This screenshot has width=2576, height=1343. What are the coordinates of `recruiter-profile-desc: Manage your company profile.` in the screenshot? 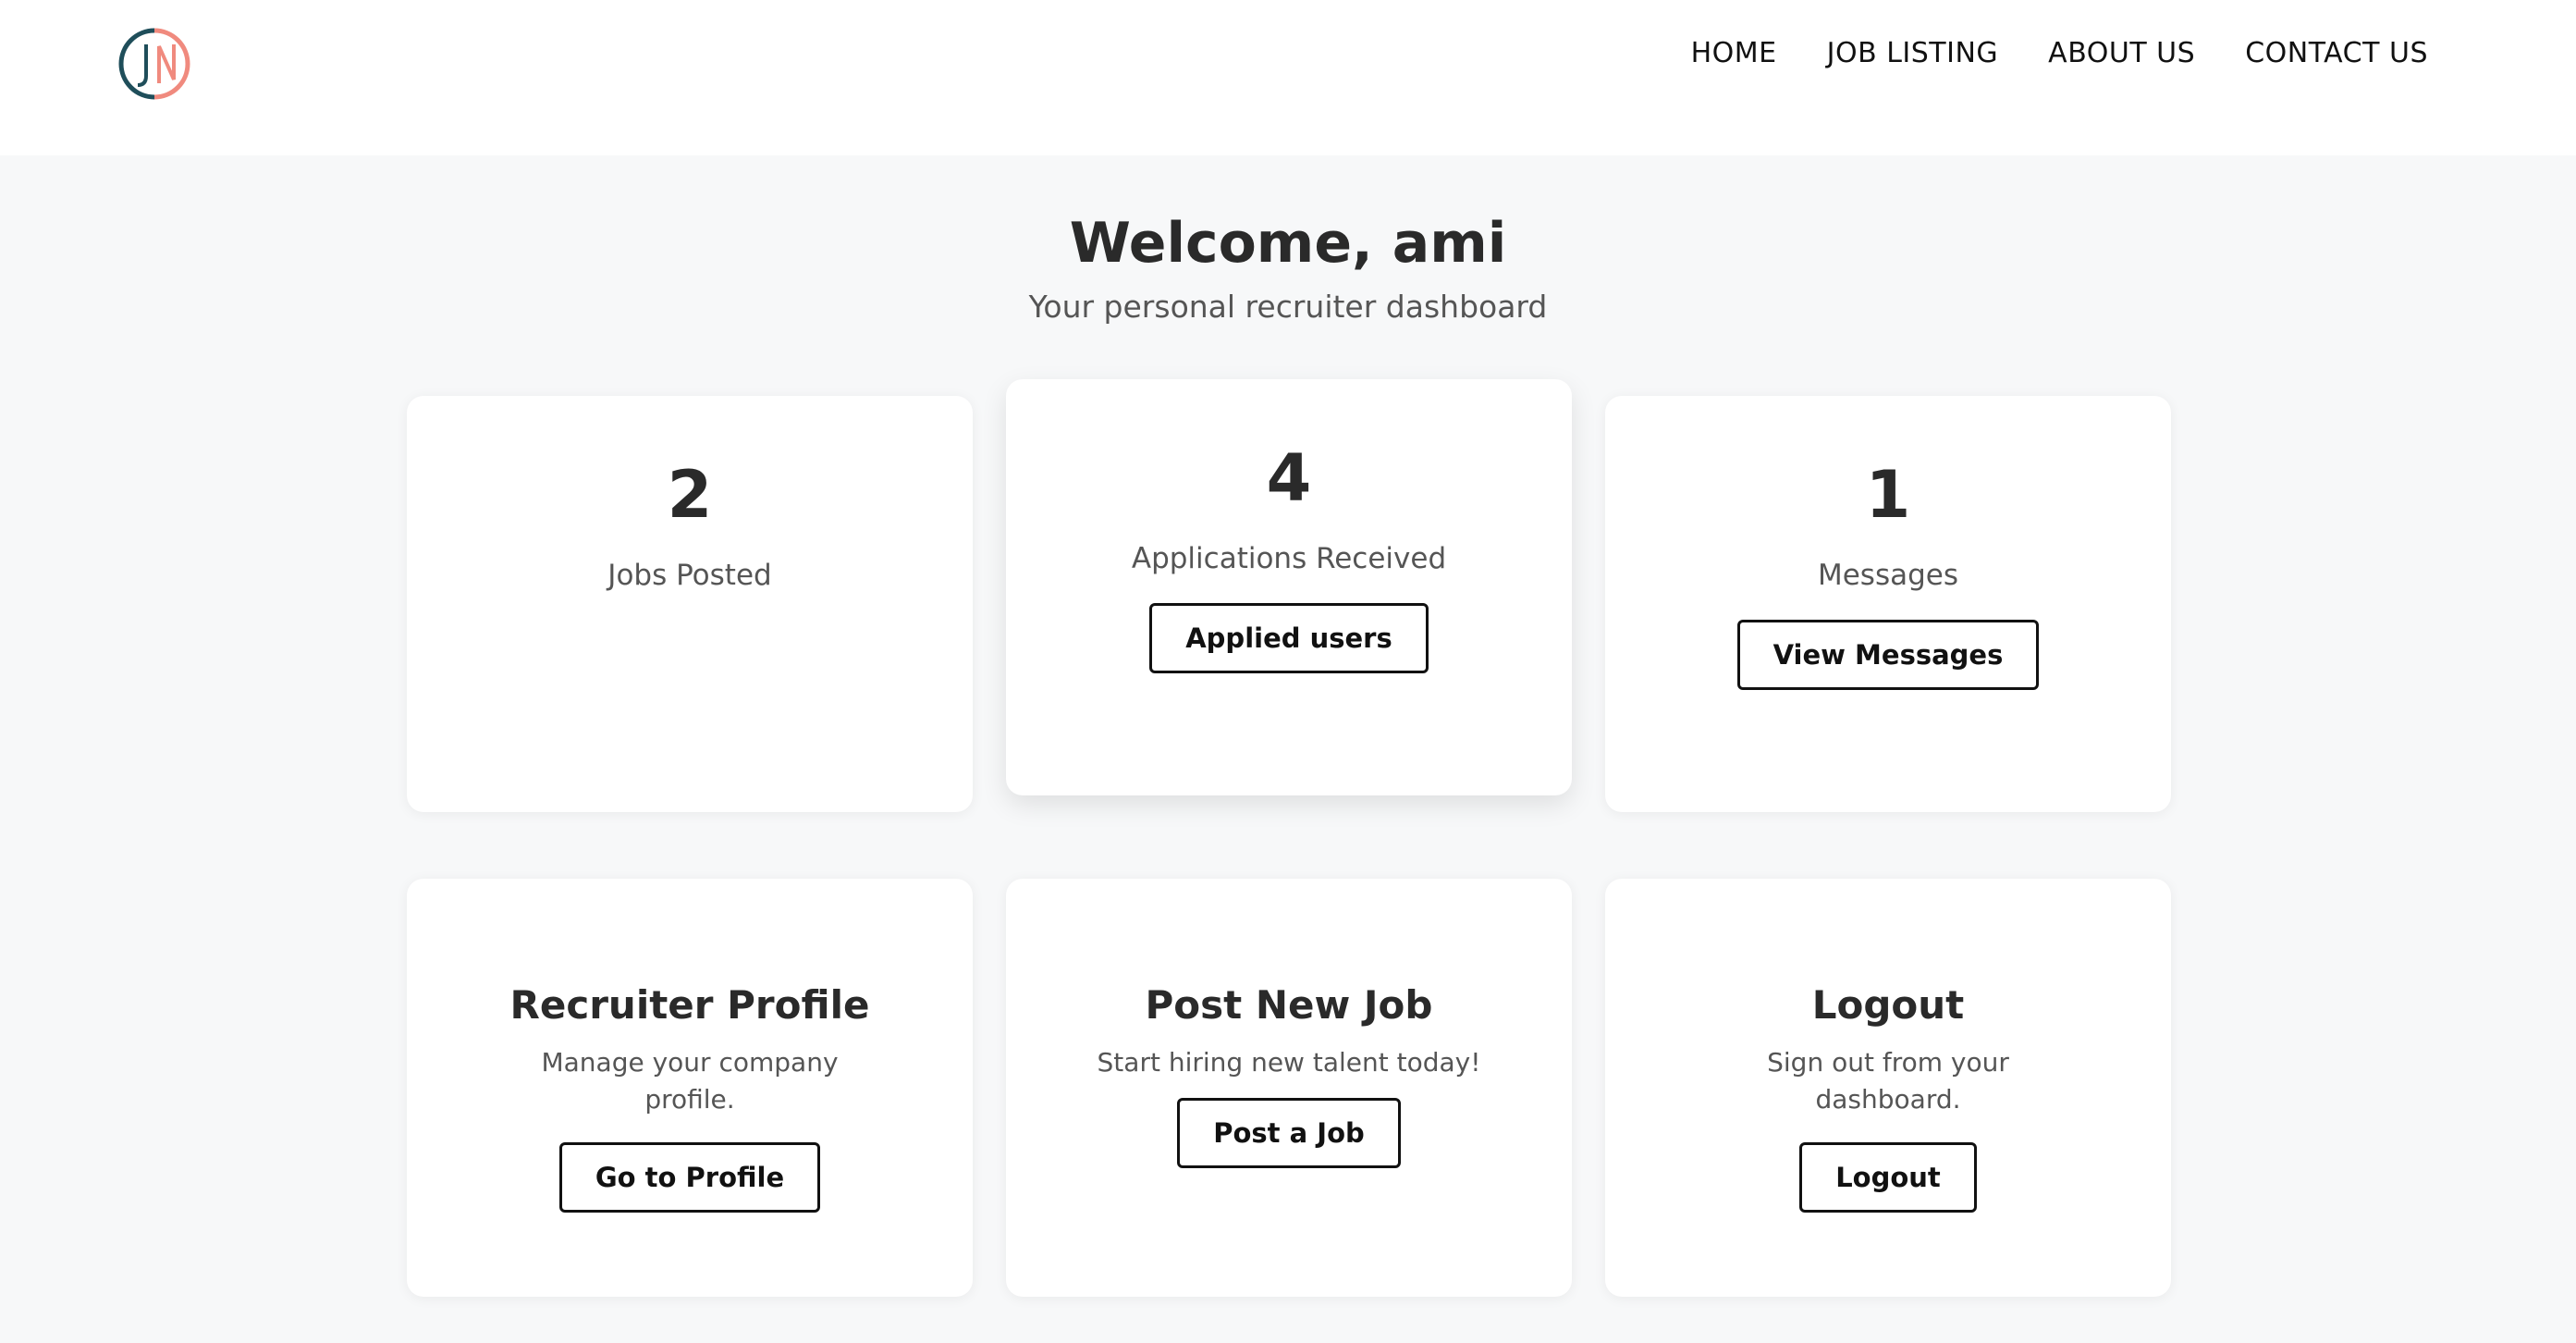 It's located at (690, 1081).